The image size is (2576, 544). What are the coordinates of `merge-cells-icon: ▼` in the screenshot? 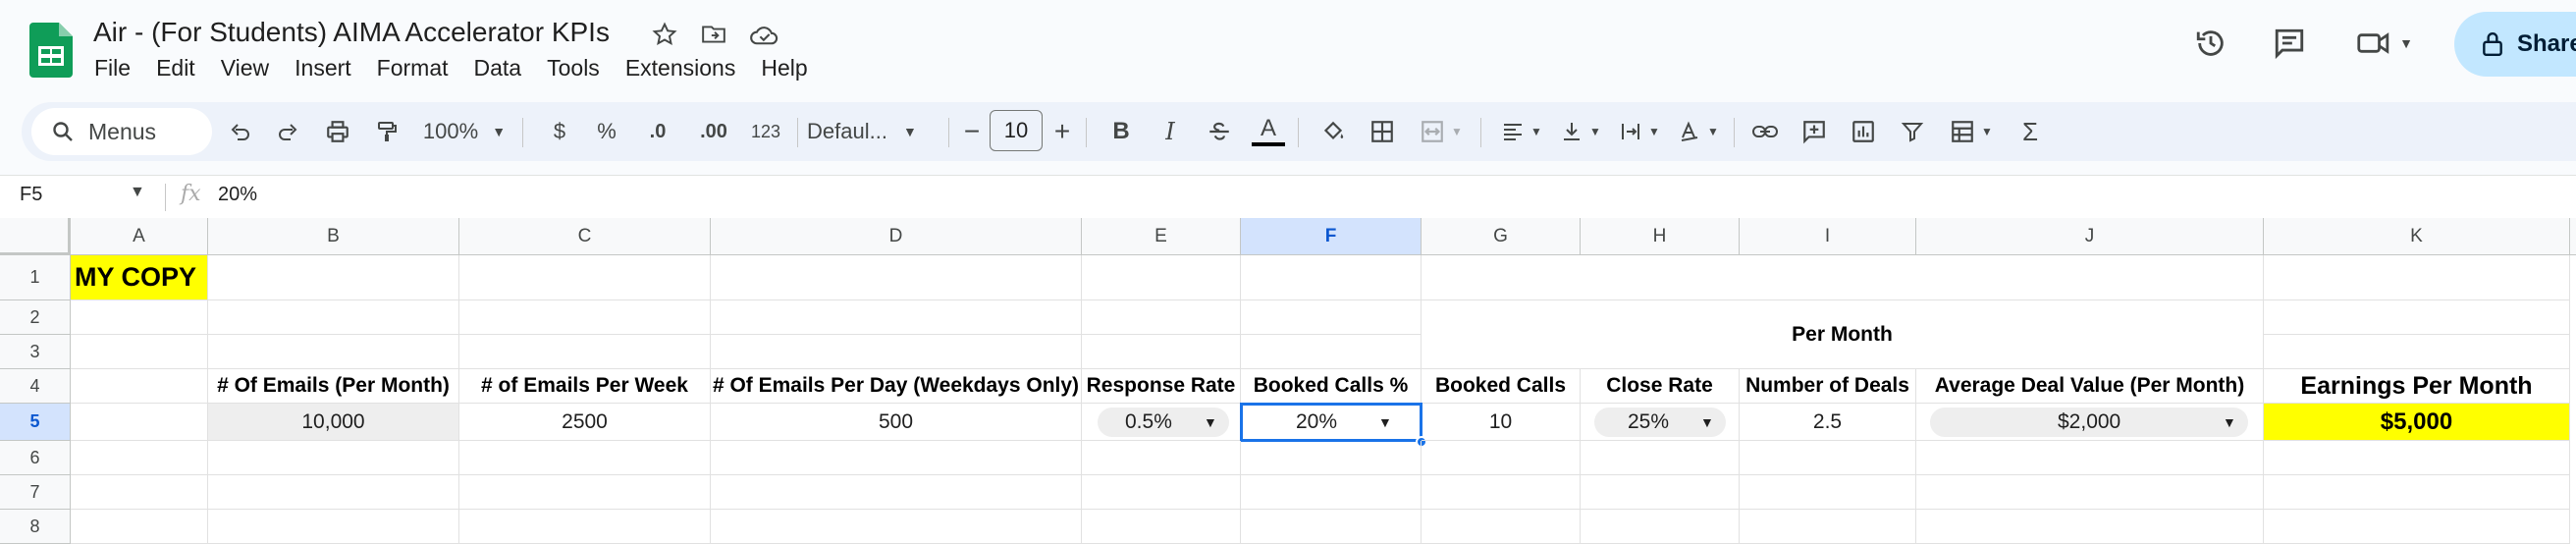 It's located at (1441, 131).